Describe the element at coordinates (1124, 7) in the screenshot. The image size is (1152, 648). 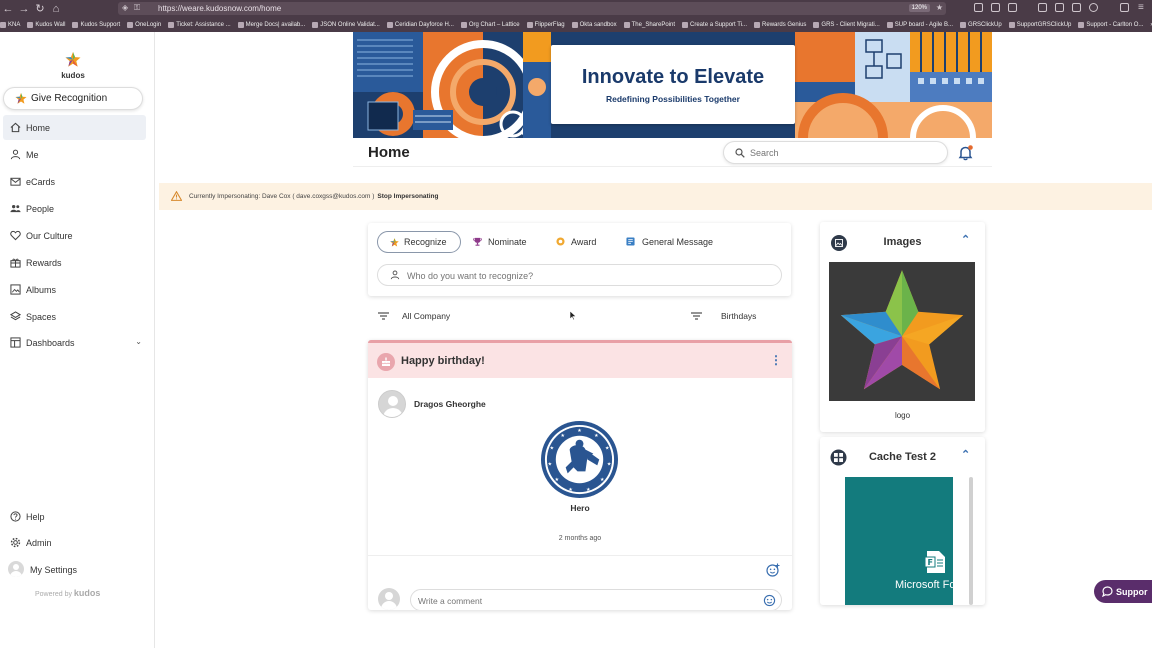
I see `puzzle-icon` at that location.